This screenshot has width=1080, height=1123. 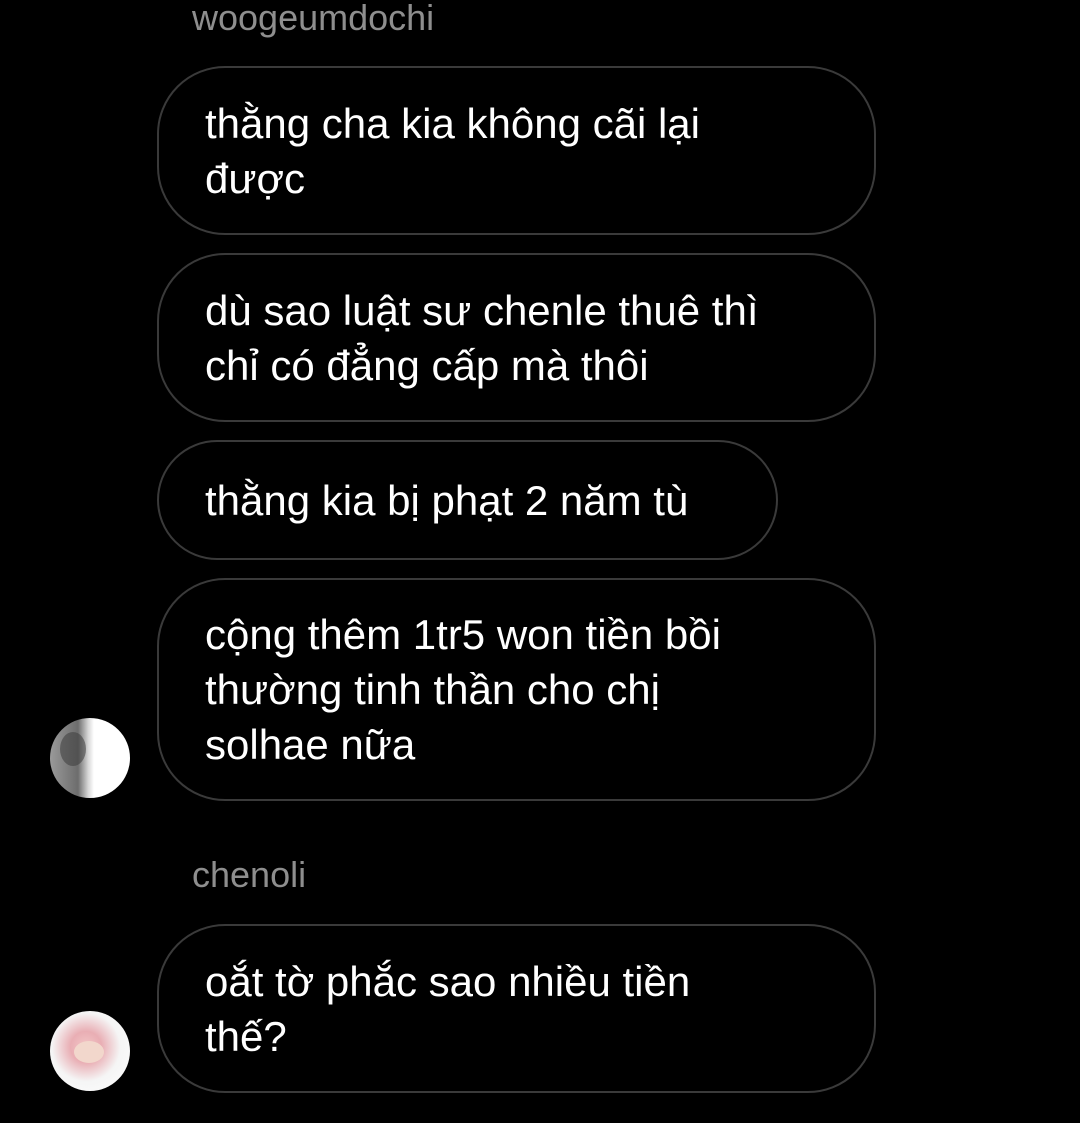 I want to click on message-text: oắt tờ phắc sao nhiều tiền thế?, so click(x=448, y=1008).